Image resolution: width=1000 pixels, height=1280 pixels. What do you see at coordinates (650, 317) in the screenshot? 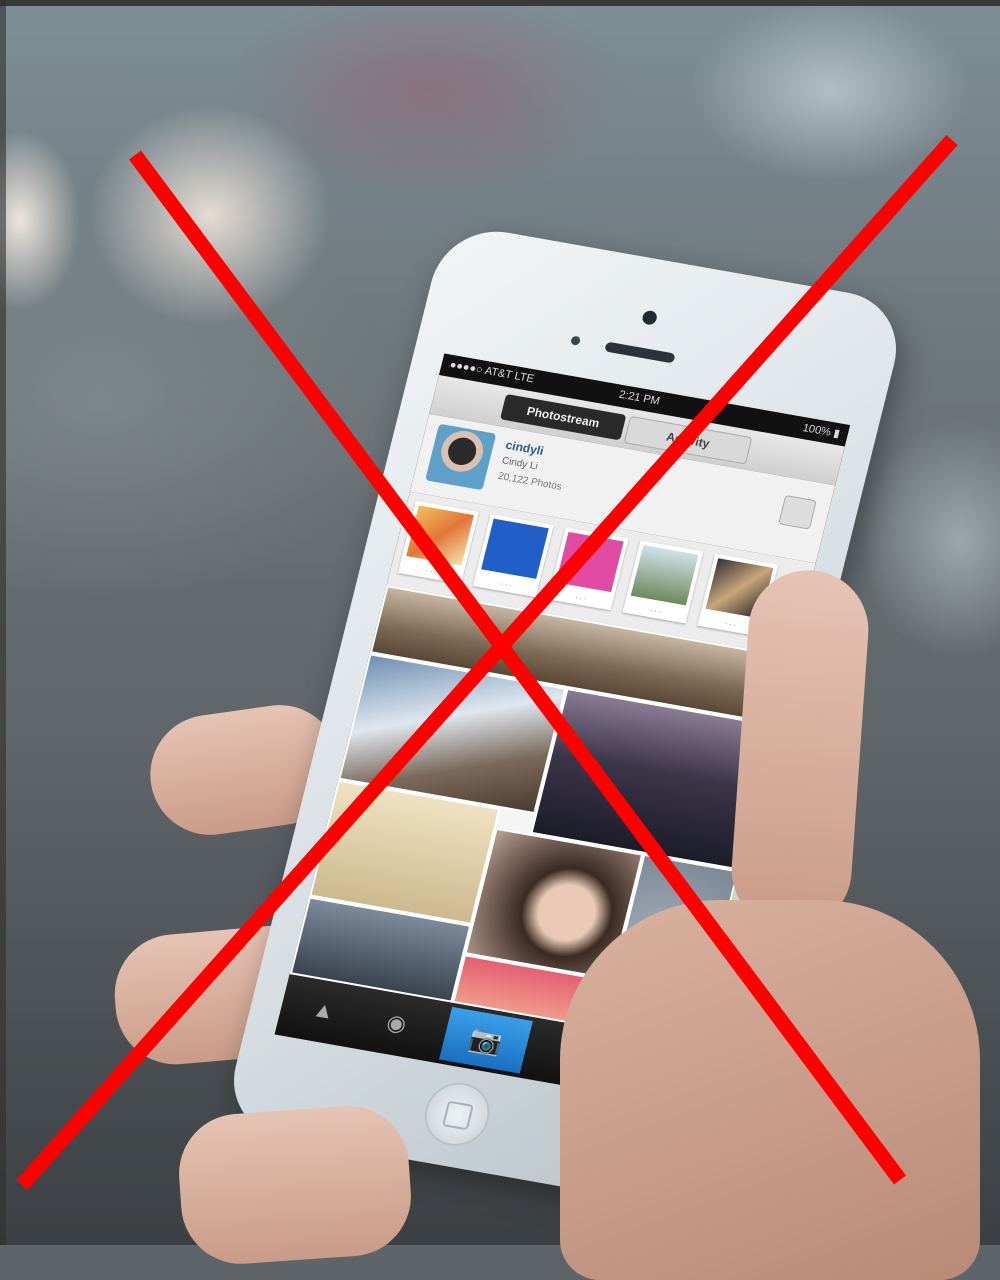
I see `front-camera` at bounding box center [650, 317].